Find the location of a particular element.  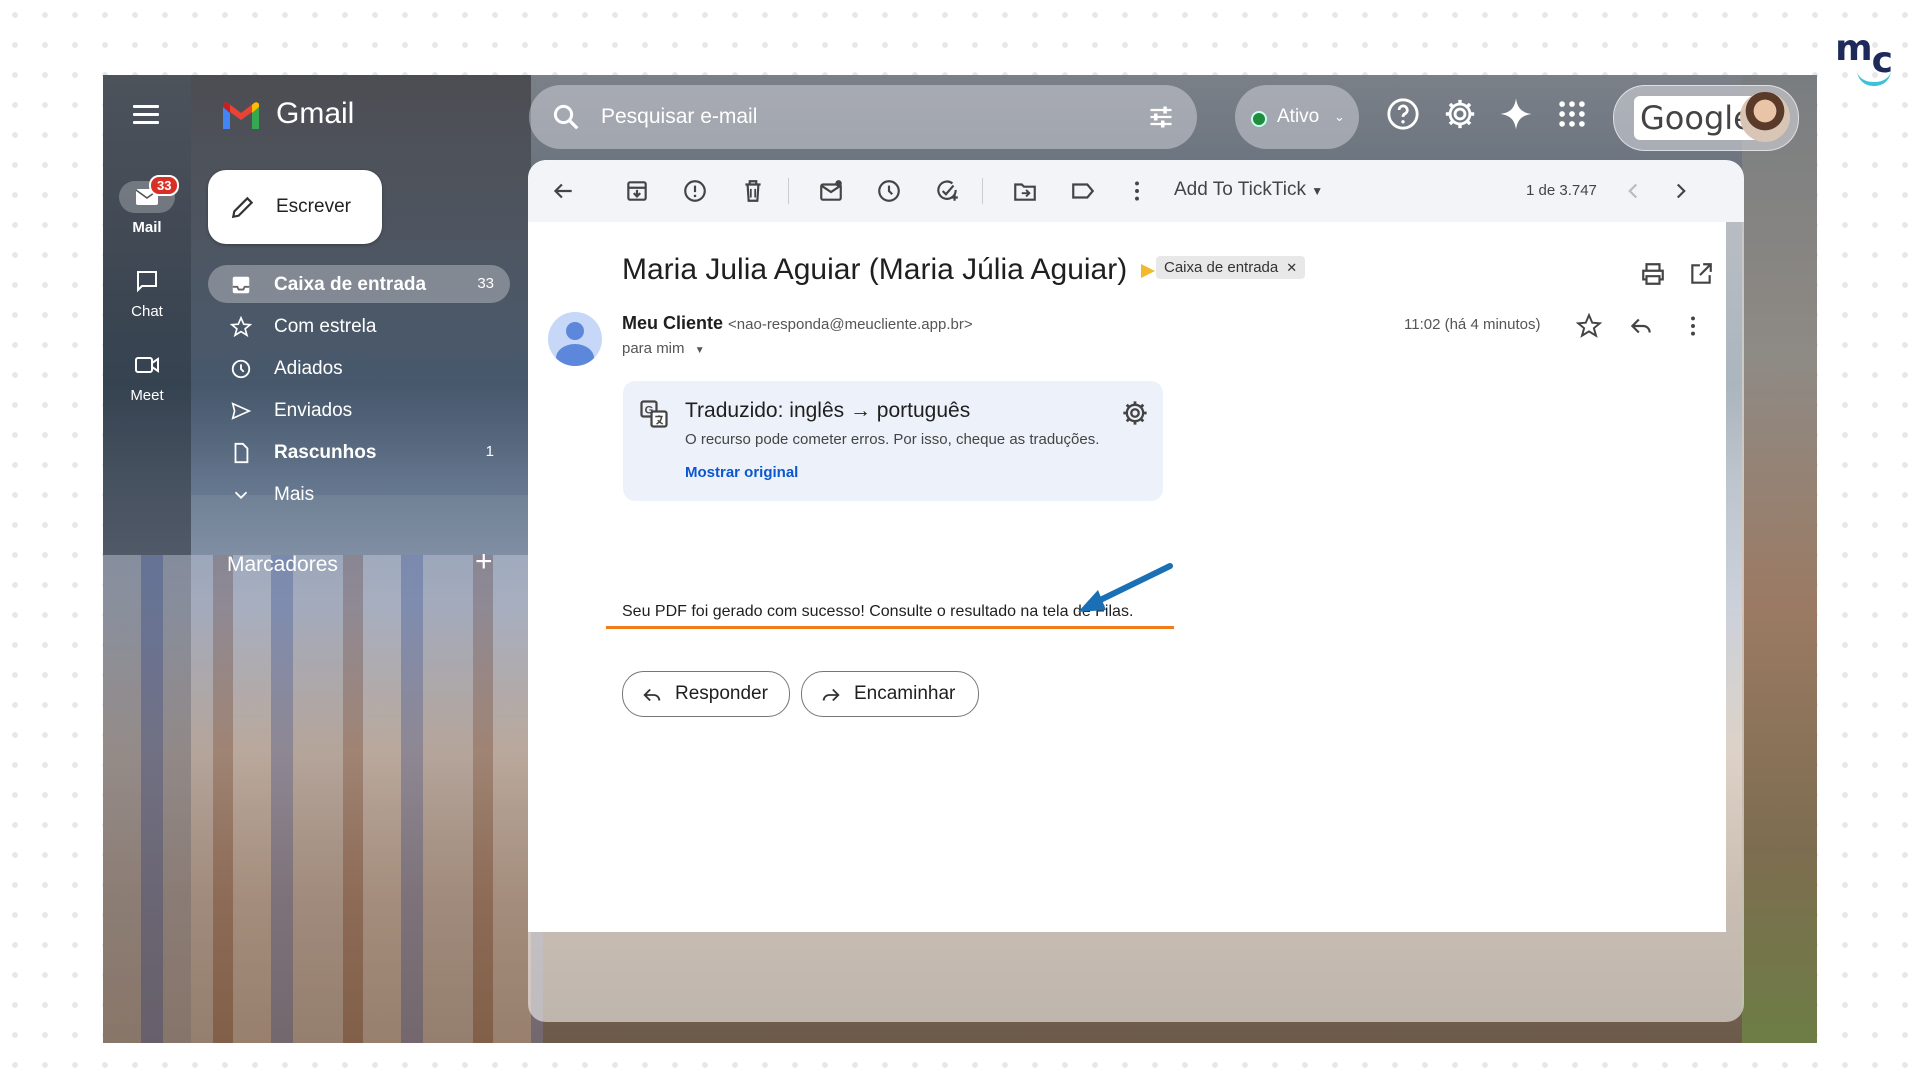

translate-icon: G is located at coordinates (654, 414).